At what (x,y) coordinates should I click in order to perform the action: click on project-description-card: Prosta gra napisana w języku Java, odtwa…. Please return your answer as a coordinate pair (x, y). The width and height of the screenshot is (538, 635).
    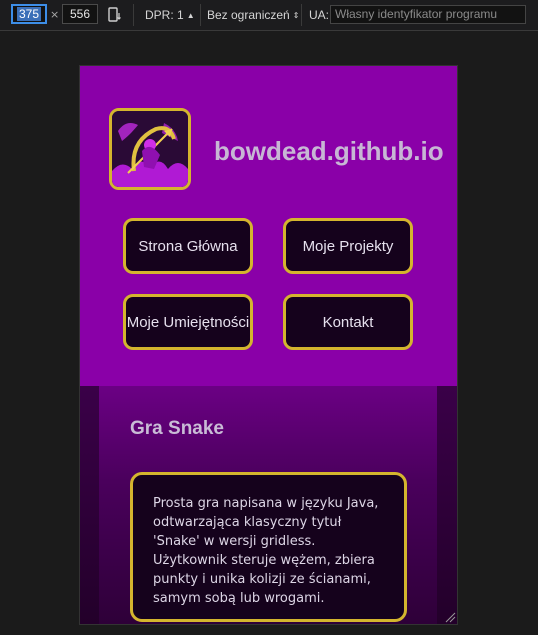
    Looking at the image, I should click on (268, 547).